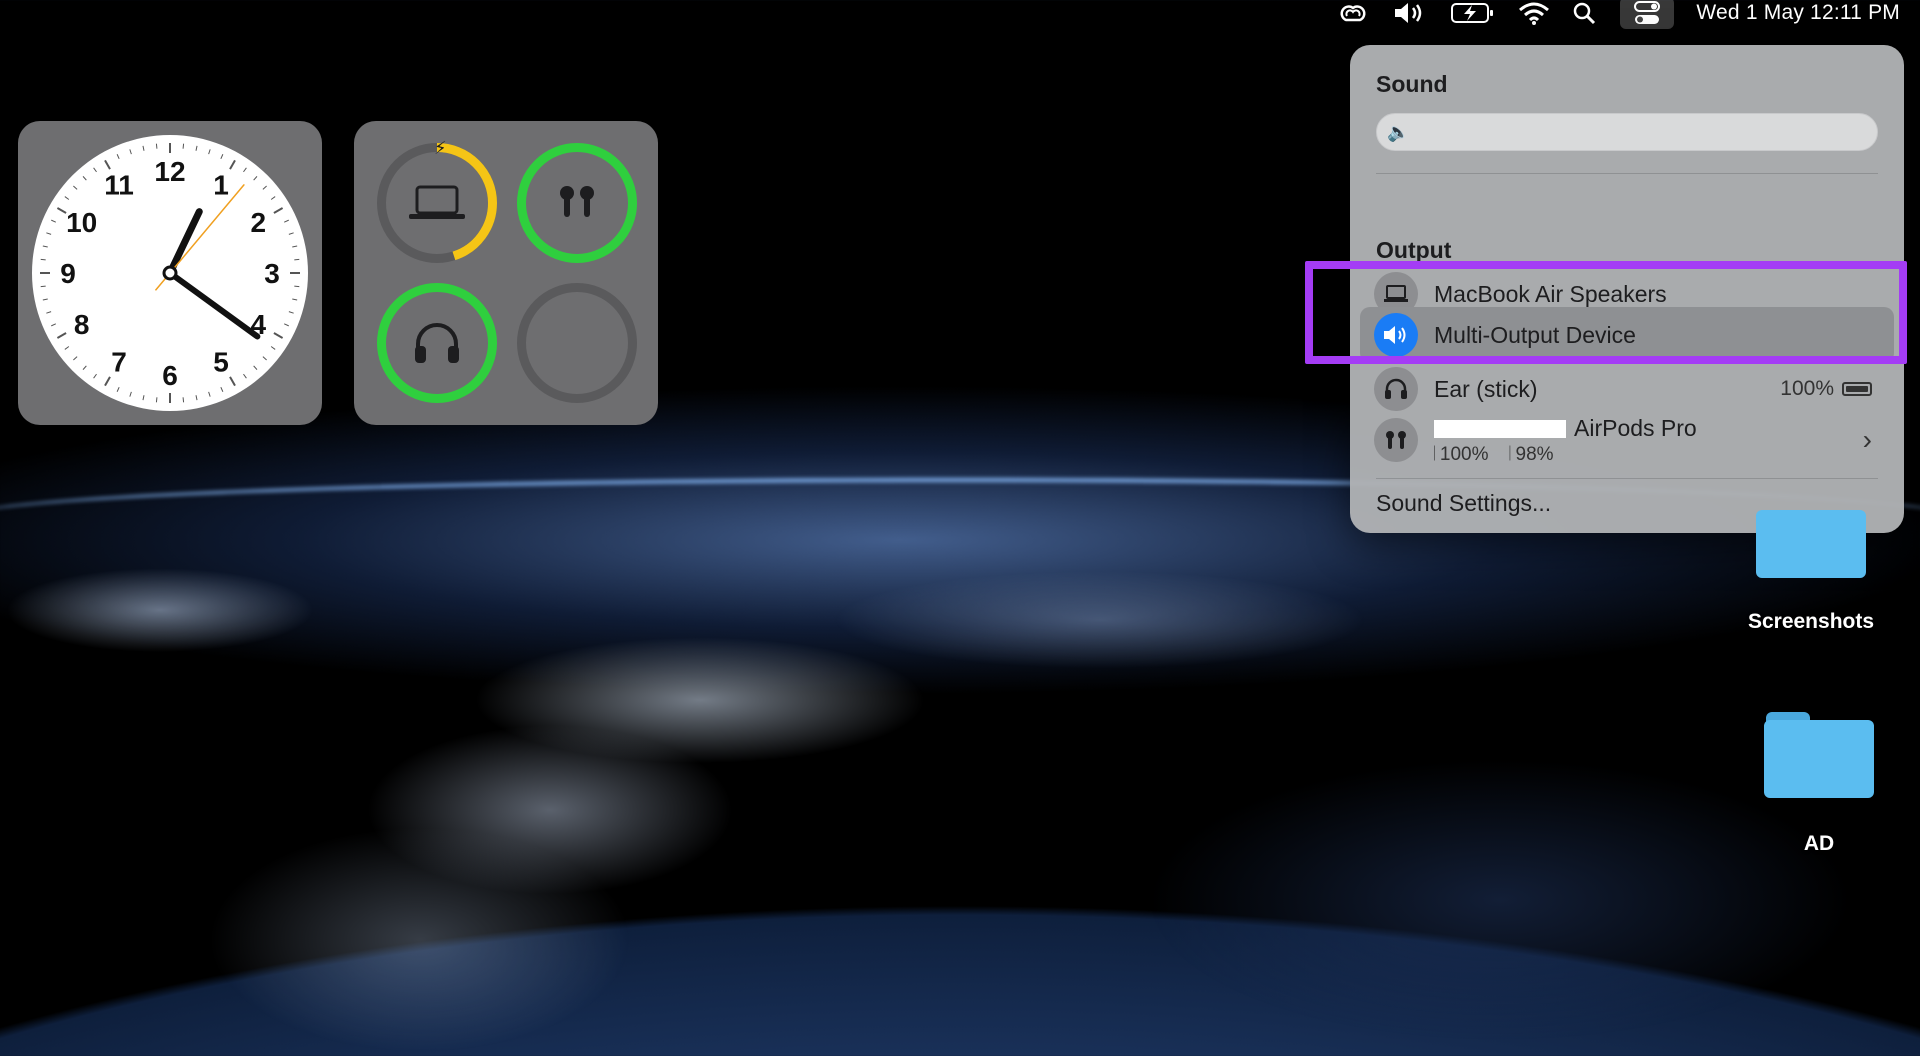  What do you see at coordinates (119, 361) in the screenshot?
I see `clock-number: 7` at bounding box center [119, 361].